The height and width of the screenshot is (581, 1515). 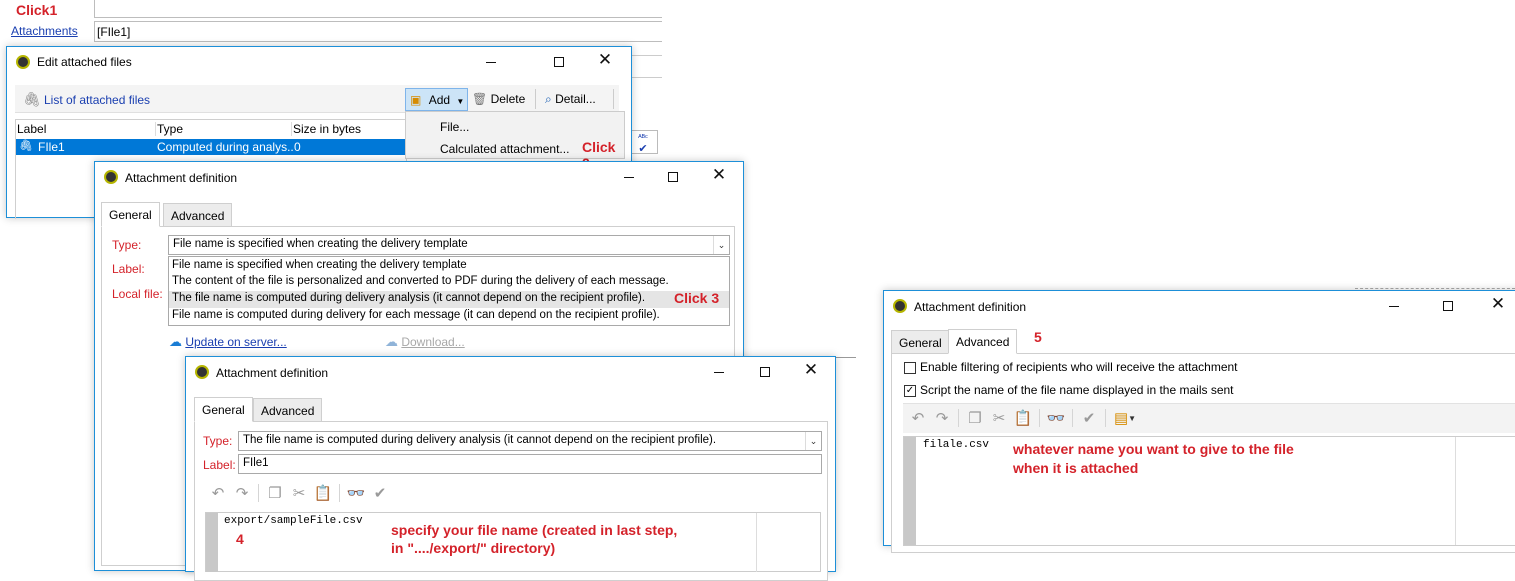 What do you see at coordinates (169, 129) in the screenshot?
I see `column-header-type: Type` at bounding box center [169, 129].